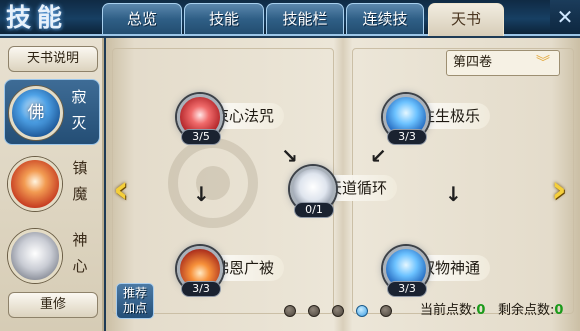 The width and height of the screenshot is (580, 331). Describe the element at coordinates (503, 63) in the screenshot. I see `volume-select: 第四卷 ︾` at that location.